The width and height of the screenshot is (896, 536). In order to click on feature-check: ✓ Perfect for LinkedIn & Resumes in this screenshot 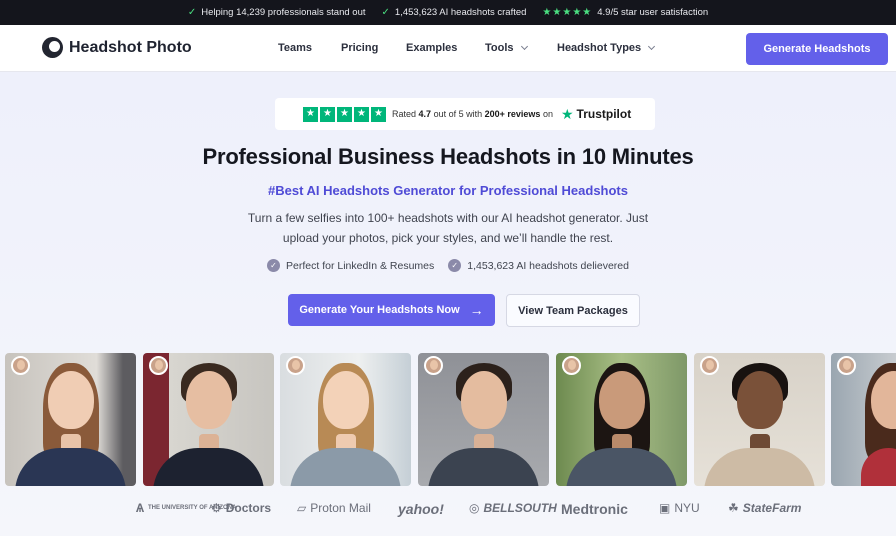, I will do `click(350, 265)`.